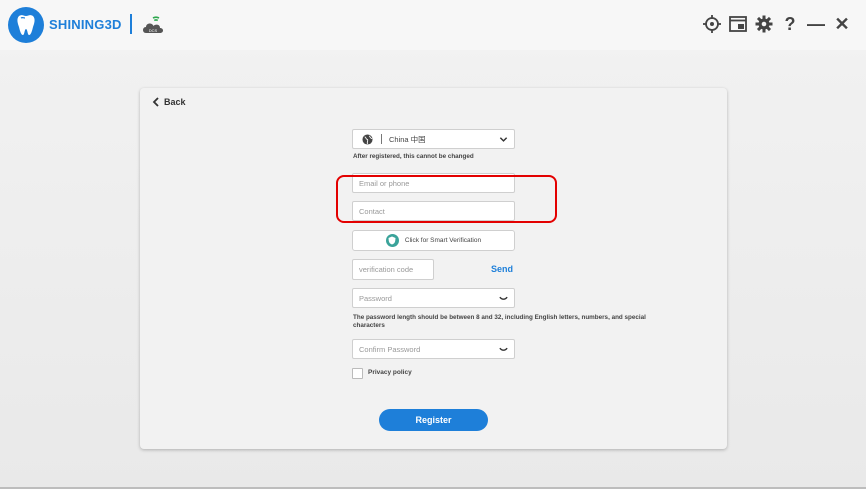 The height and width of the screenshot is (489, 866). I want to click on target-icon, so click(712, 24).